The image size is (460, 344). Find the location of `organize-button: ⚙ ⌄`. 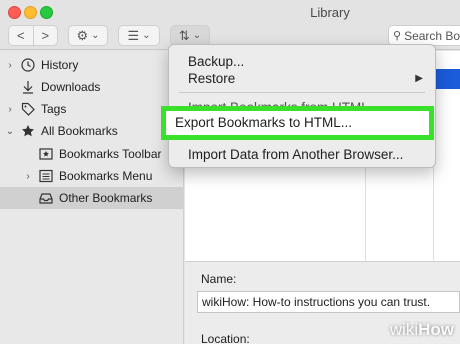

organize-button: ⚙ ⌄ is located at coordinates (88, 35).